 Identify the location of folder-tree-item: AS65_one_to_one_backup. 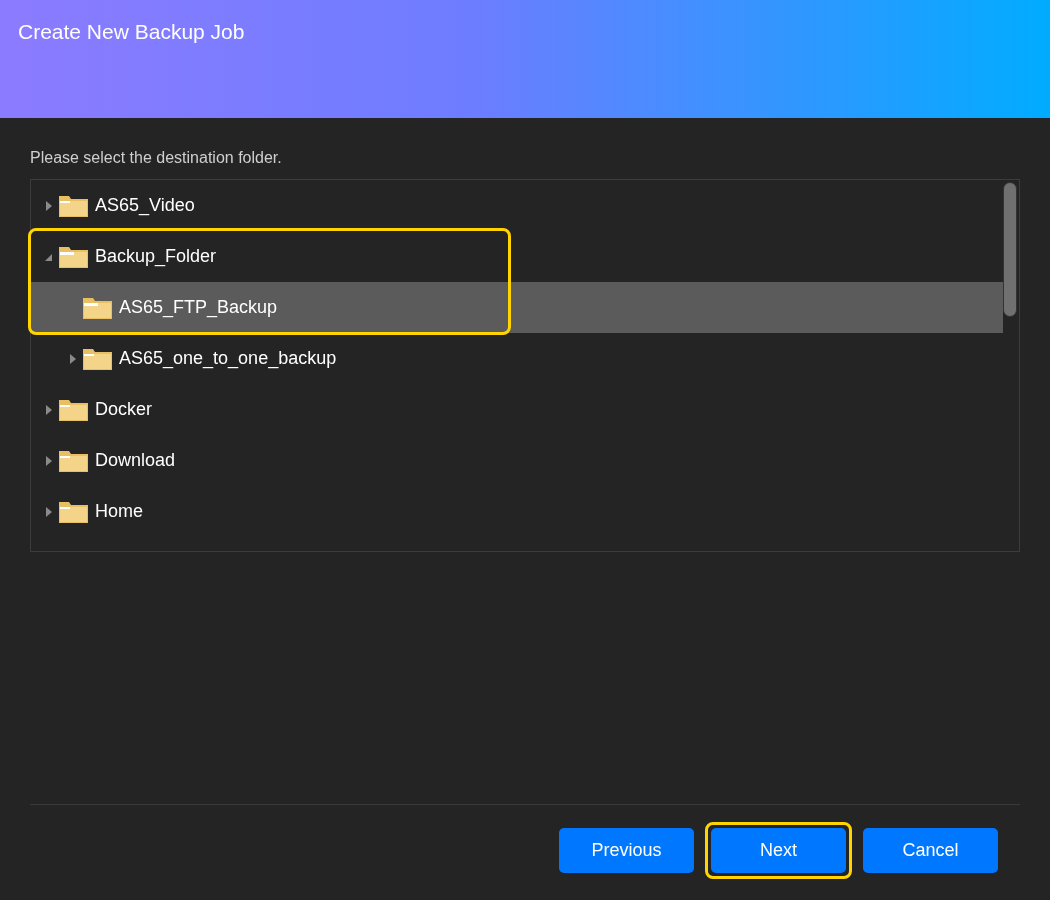
(517, 358).